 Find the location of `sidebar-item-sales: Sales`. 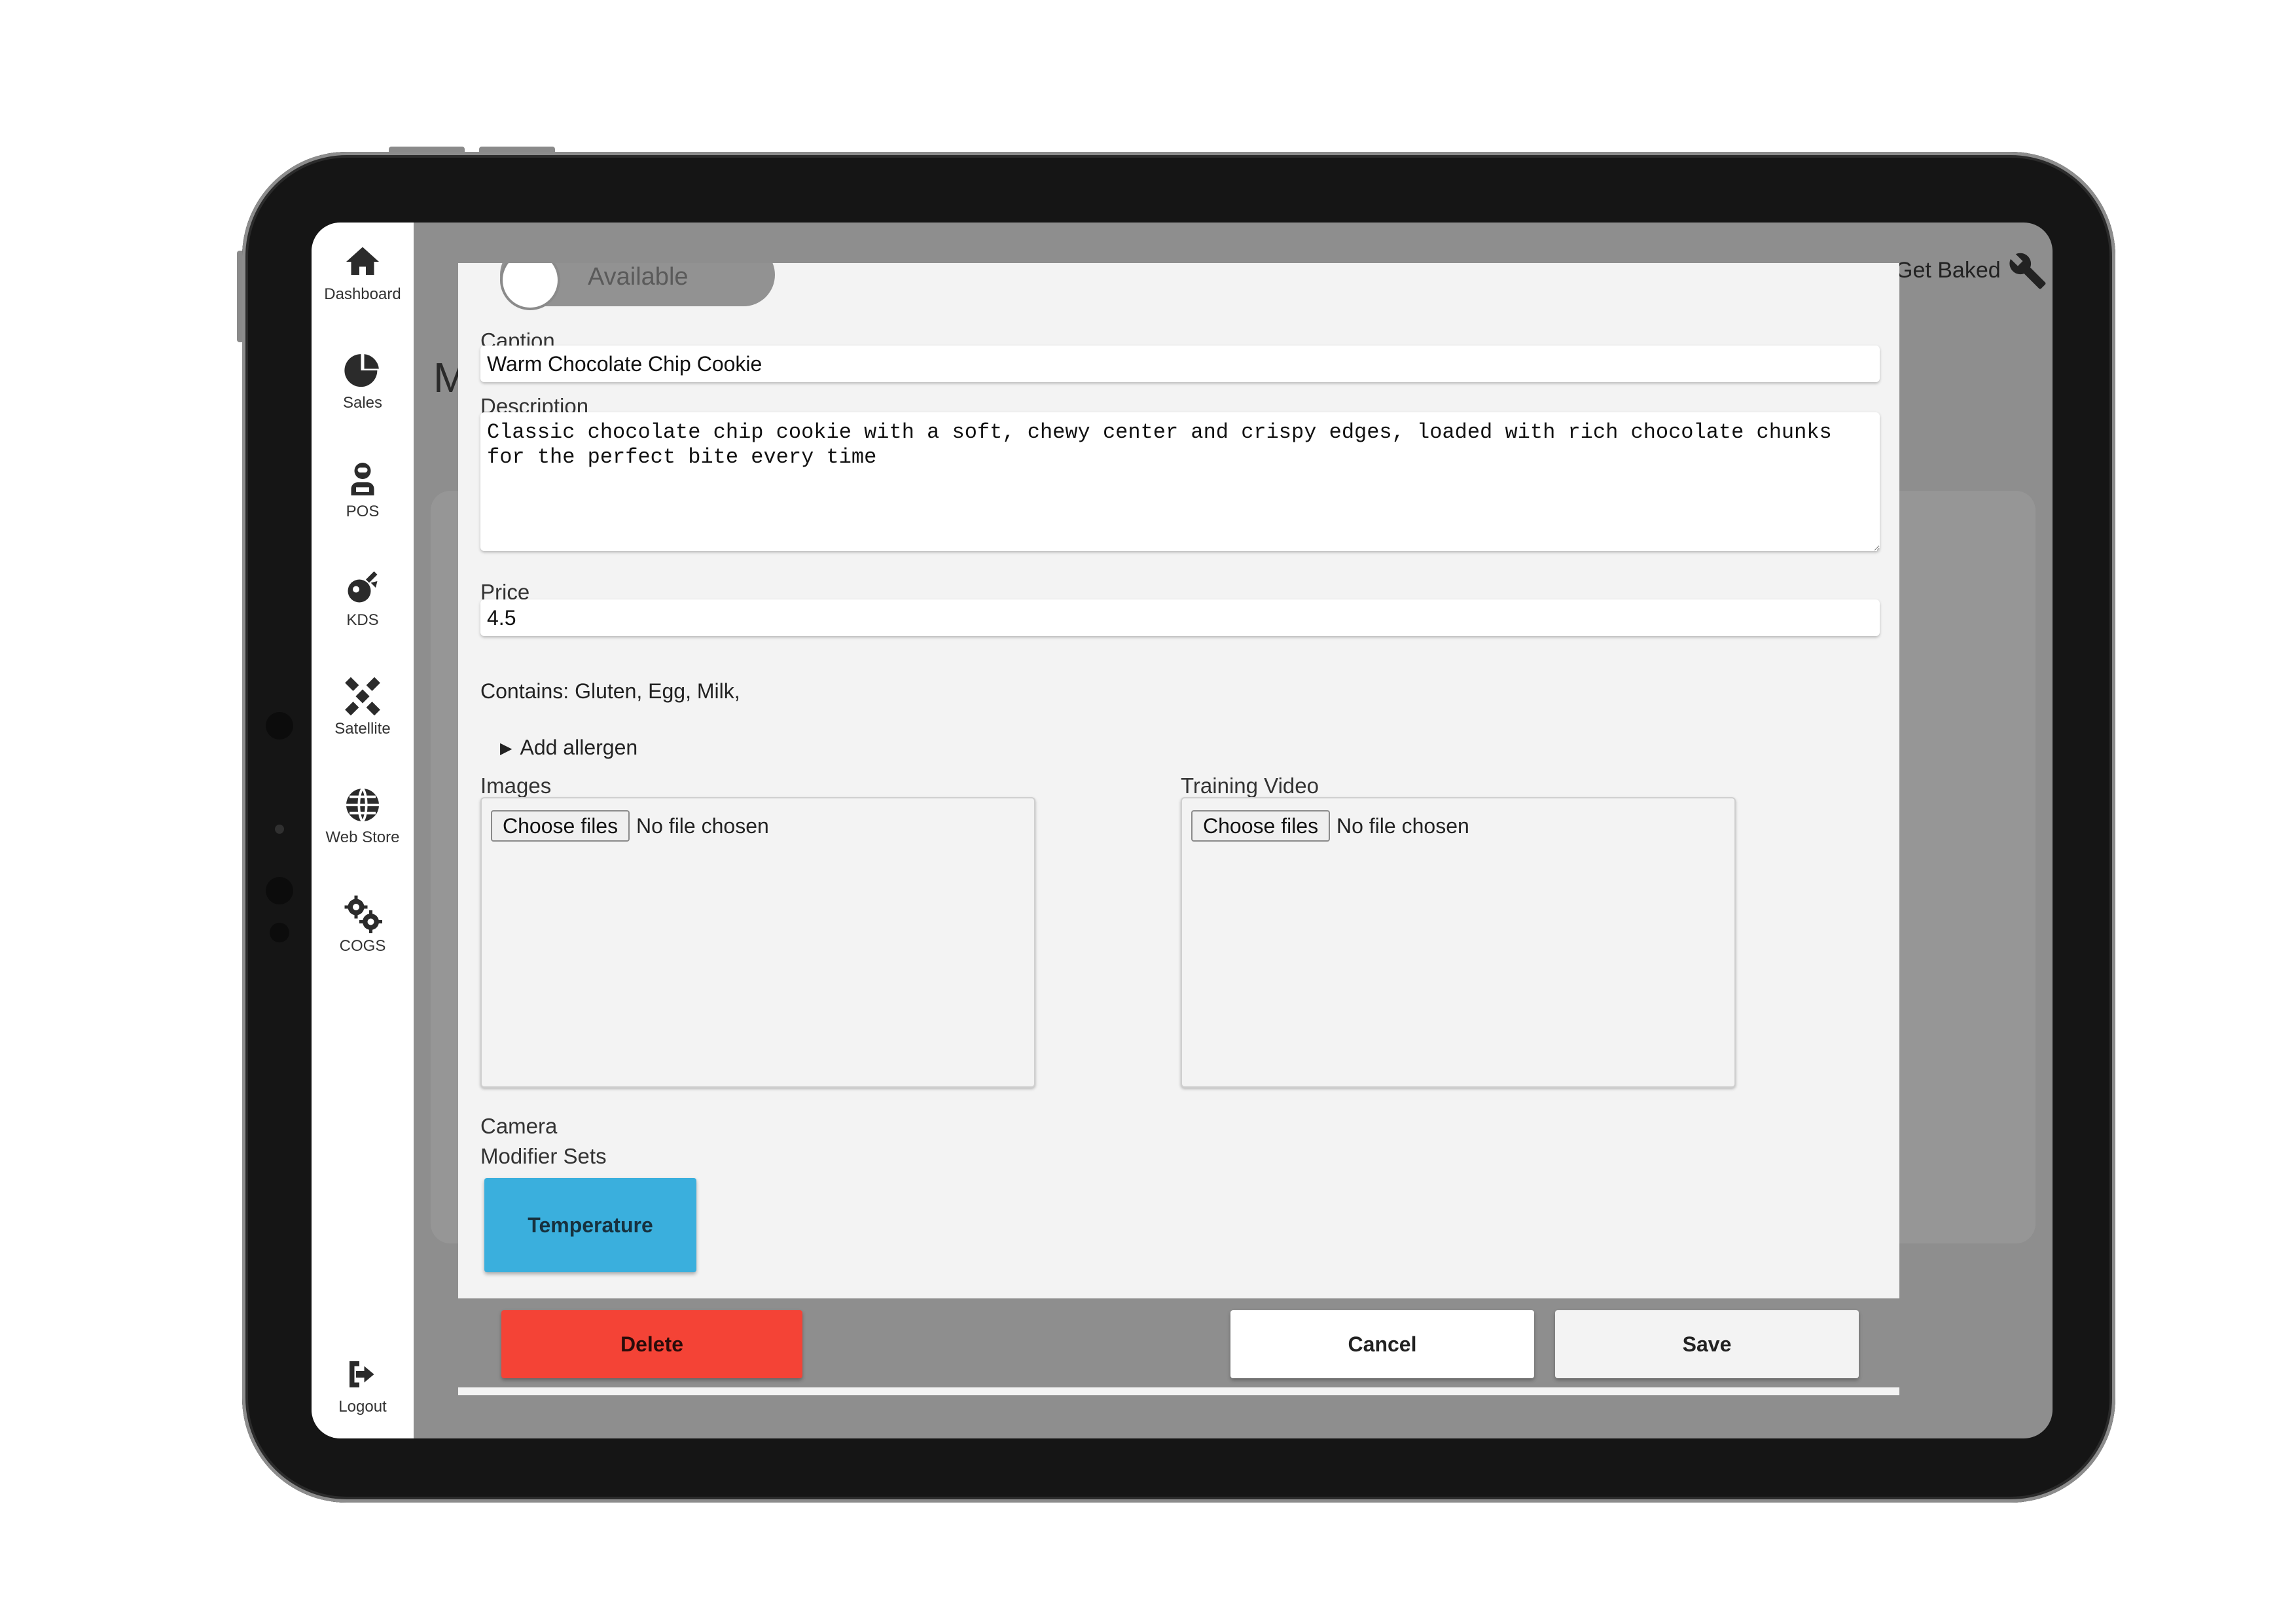

sidebar-item-sales: Sales is located at coordinates (363, 390).